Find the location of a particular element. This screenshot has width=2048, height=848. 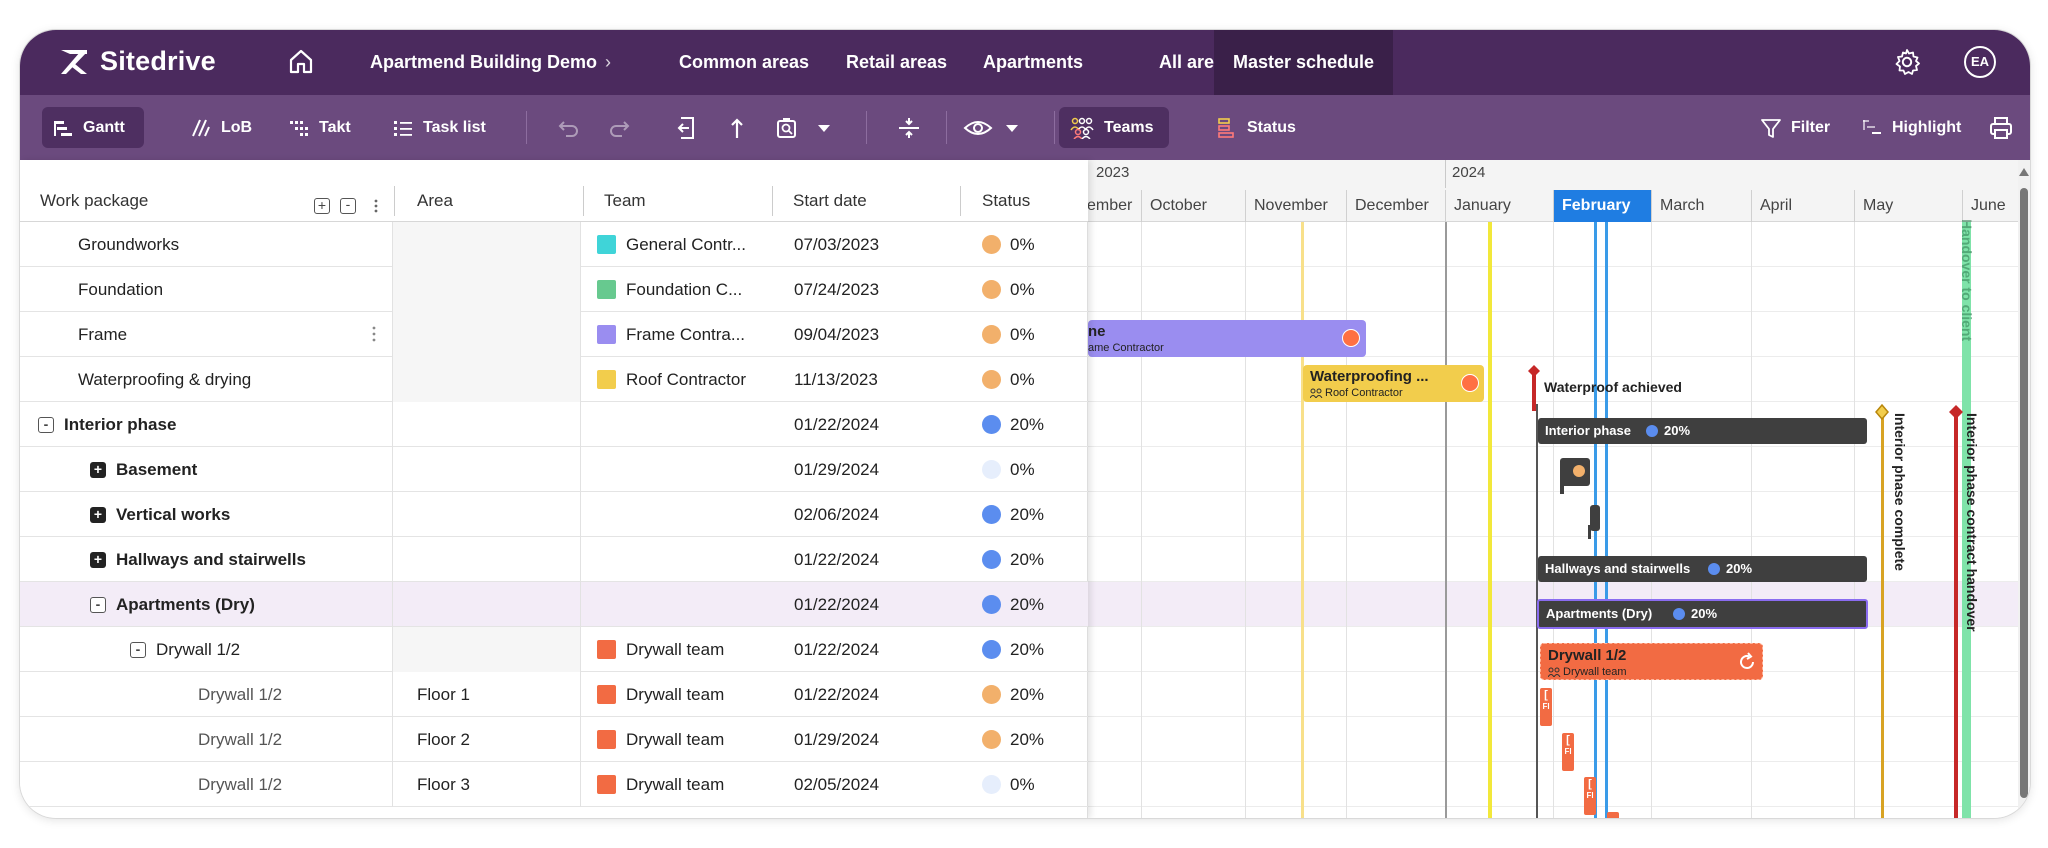

column-header-work-package: Work package is located at coordinates (86, 191).